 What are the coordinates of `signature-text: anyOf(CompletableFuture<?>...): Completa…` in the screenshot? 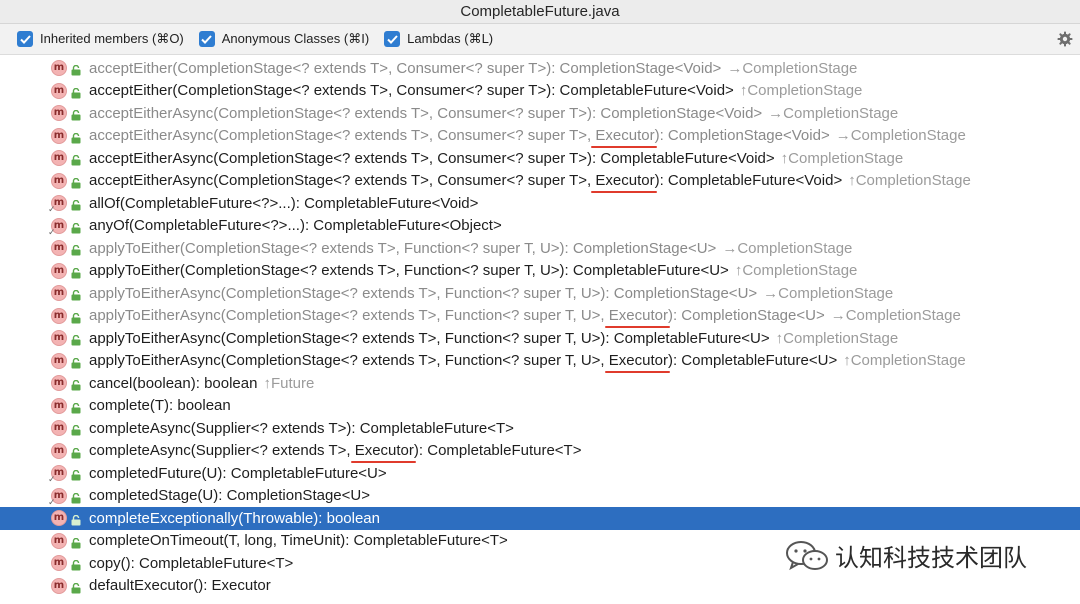 It's located at (295, 226).